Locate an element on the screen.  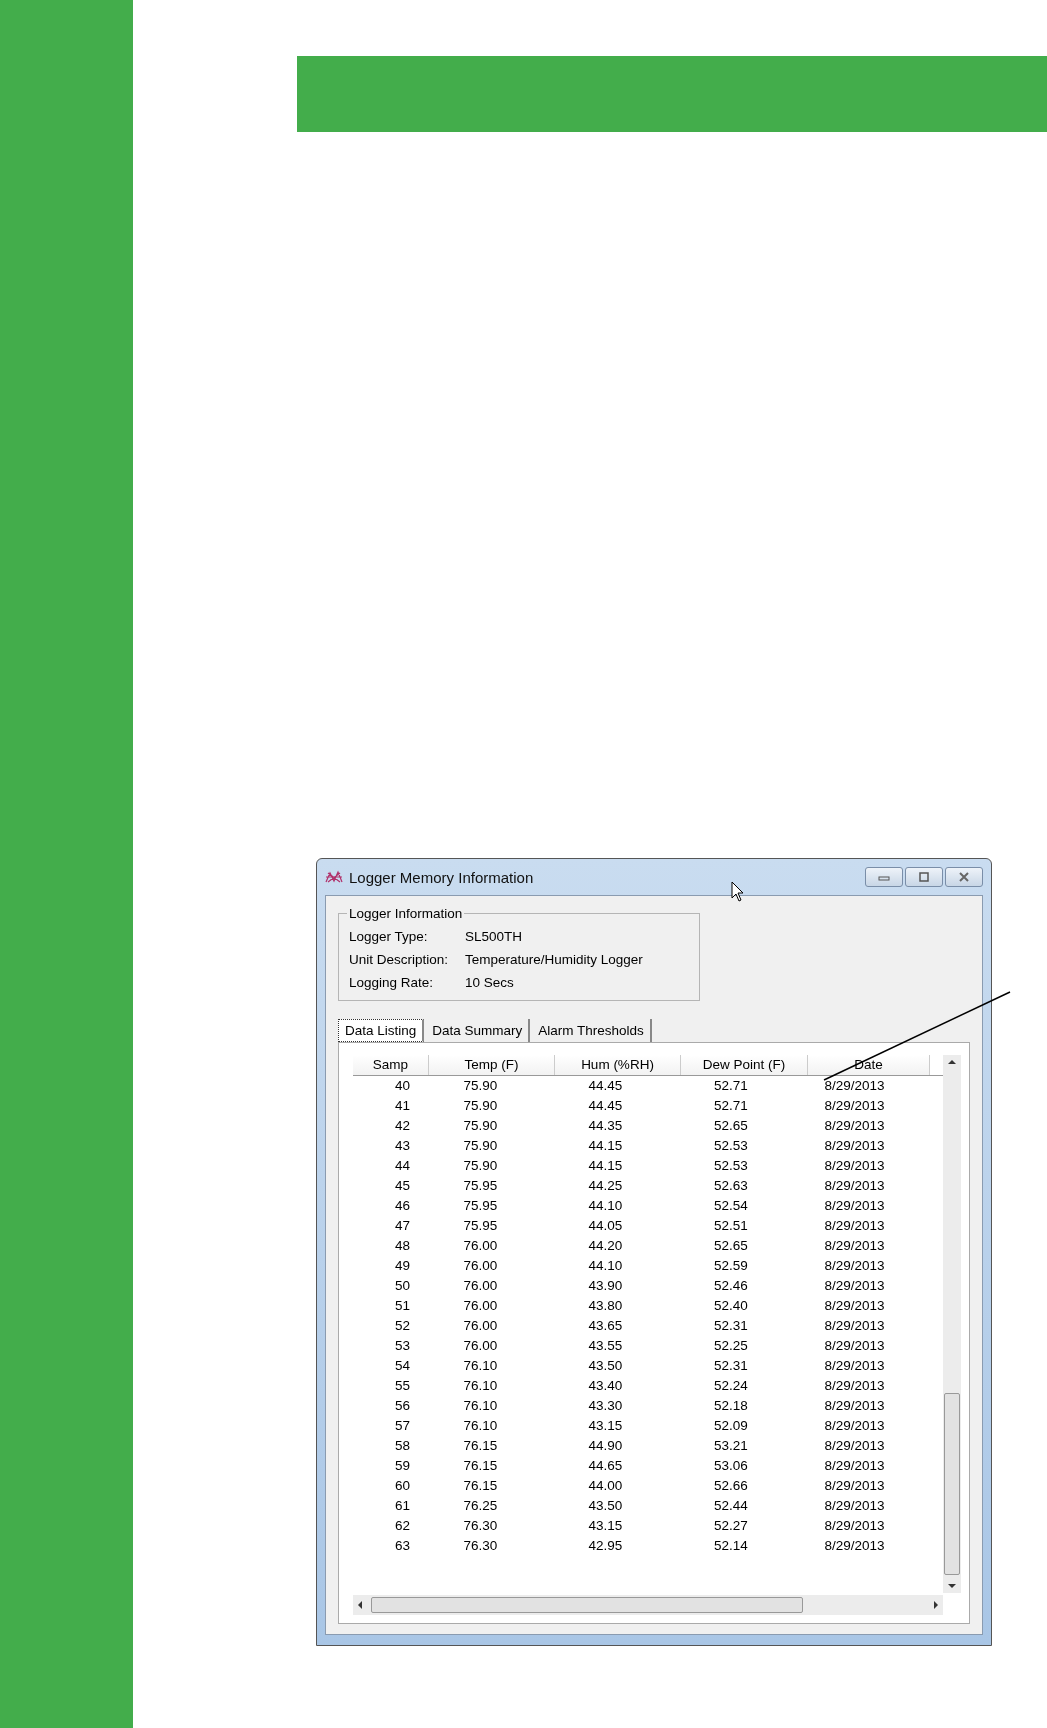
column-header: Samp is located at coordinates (391, 1065).